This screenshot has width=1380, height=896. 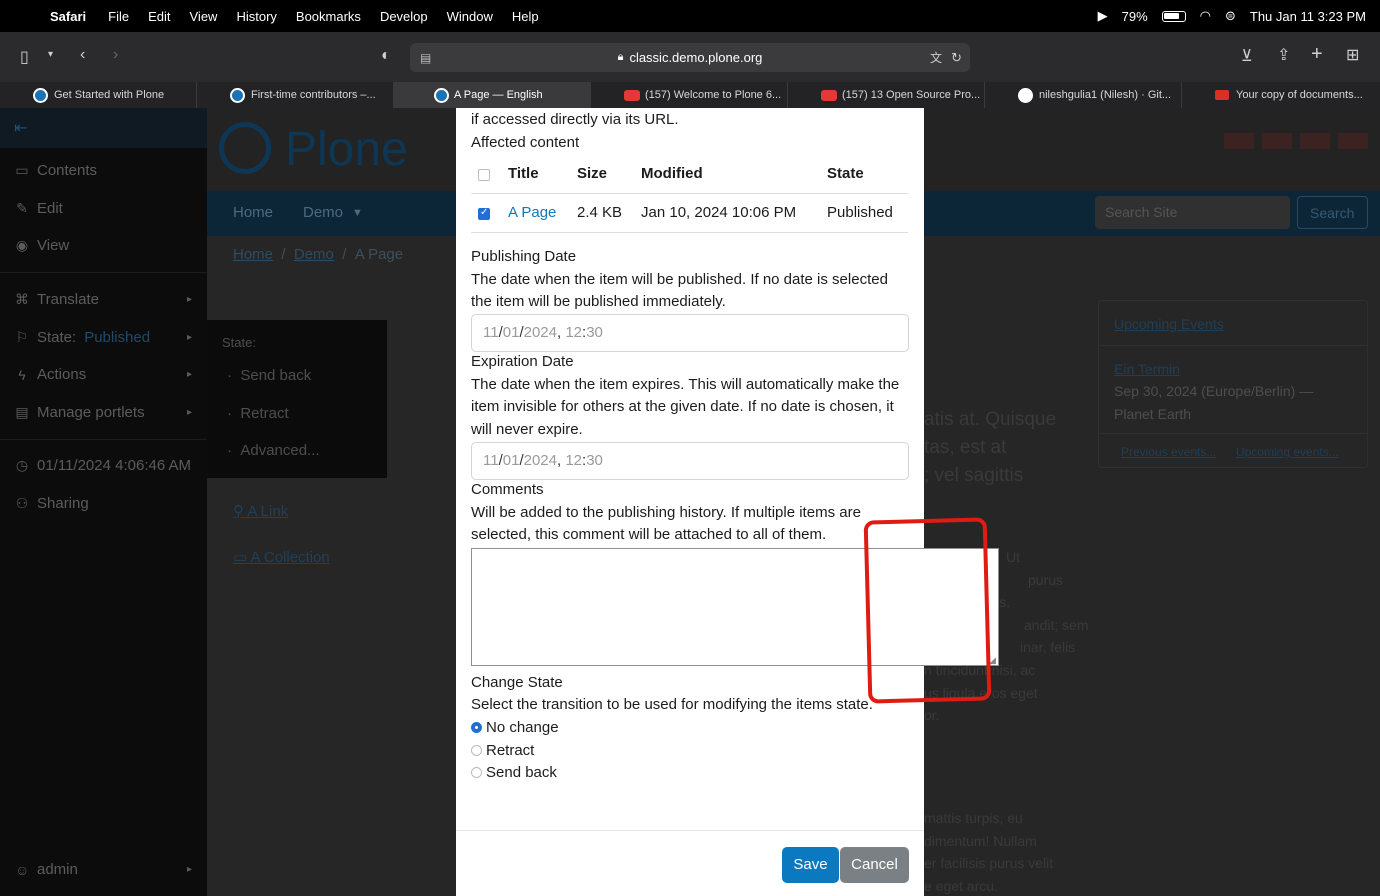 What do you see at coordinates (98, 95) in the screenshot?
I see `tab-get-started: Get Started with Plone` at bounding box center [98, 95].